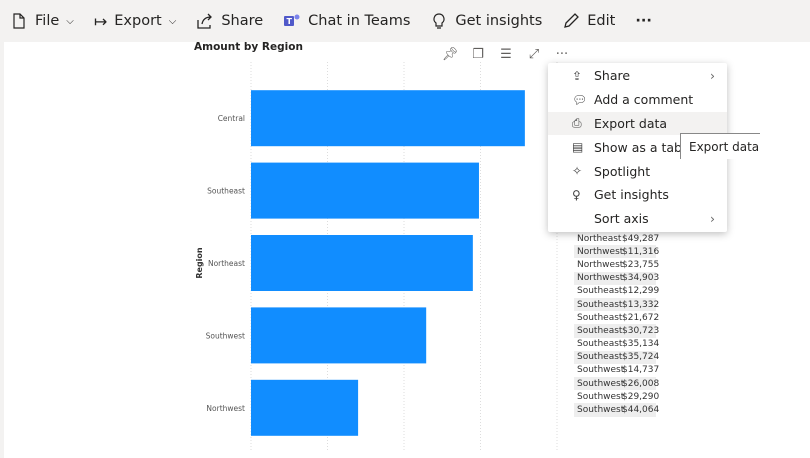 Image resolution: width=810 pixels, height=458 pixels. What do you see at coordinates (225, 408) in the screenshot?
I see `category-label: Northwest` at bounding box center [225, 408].